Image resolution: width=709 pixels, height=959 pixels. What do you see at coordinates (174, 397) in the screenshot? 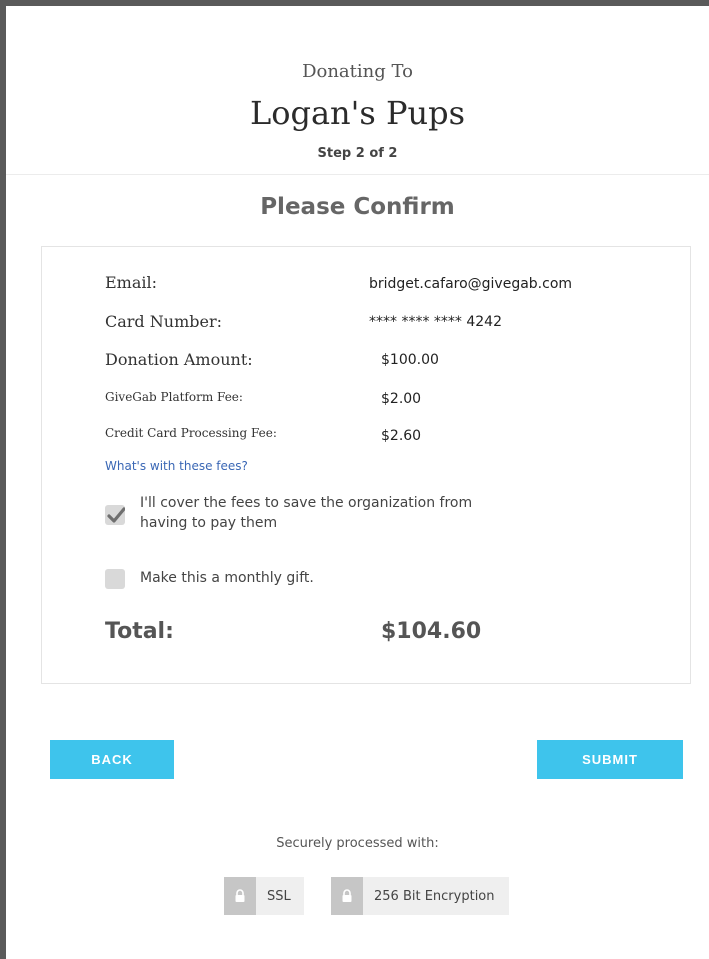
I see `platform-fee-label: GiveGab Platform Fee:` at bounding box center [174, 397].